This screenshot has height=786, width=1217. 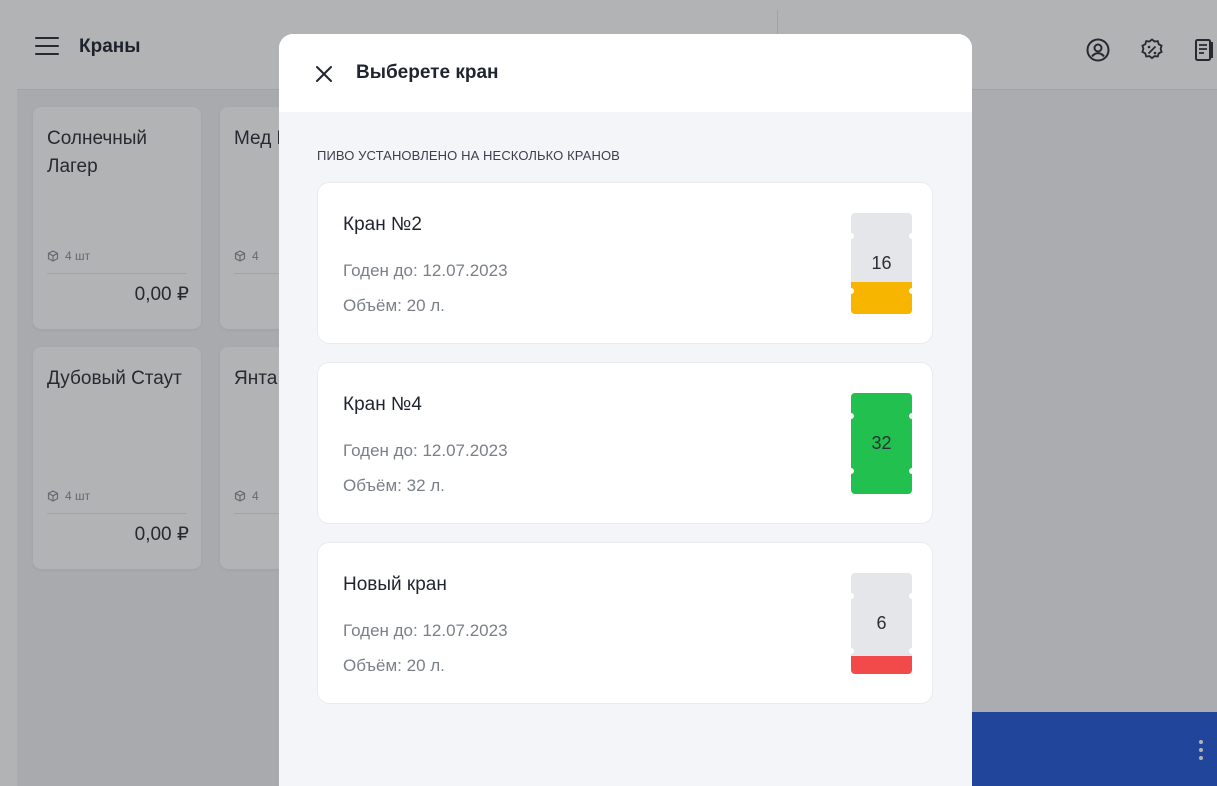 I want to click on tap-name: Новый кран, so click(x=395, y=584).